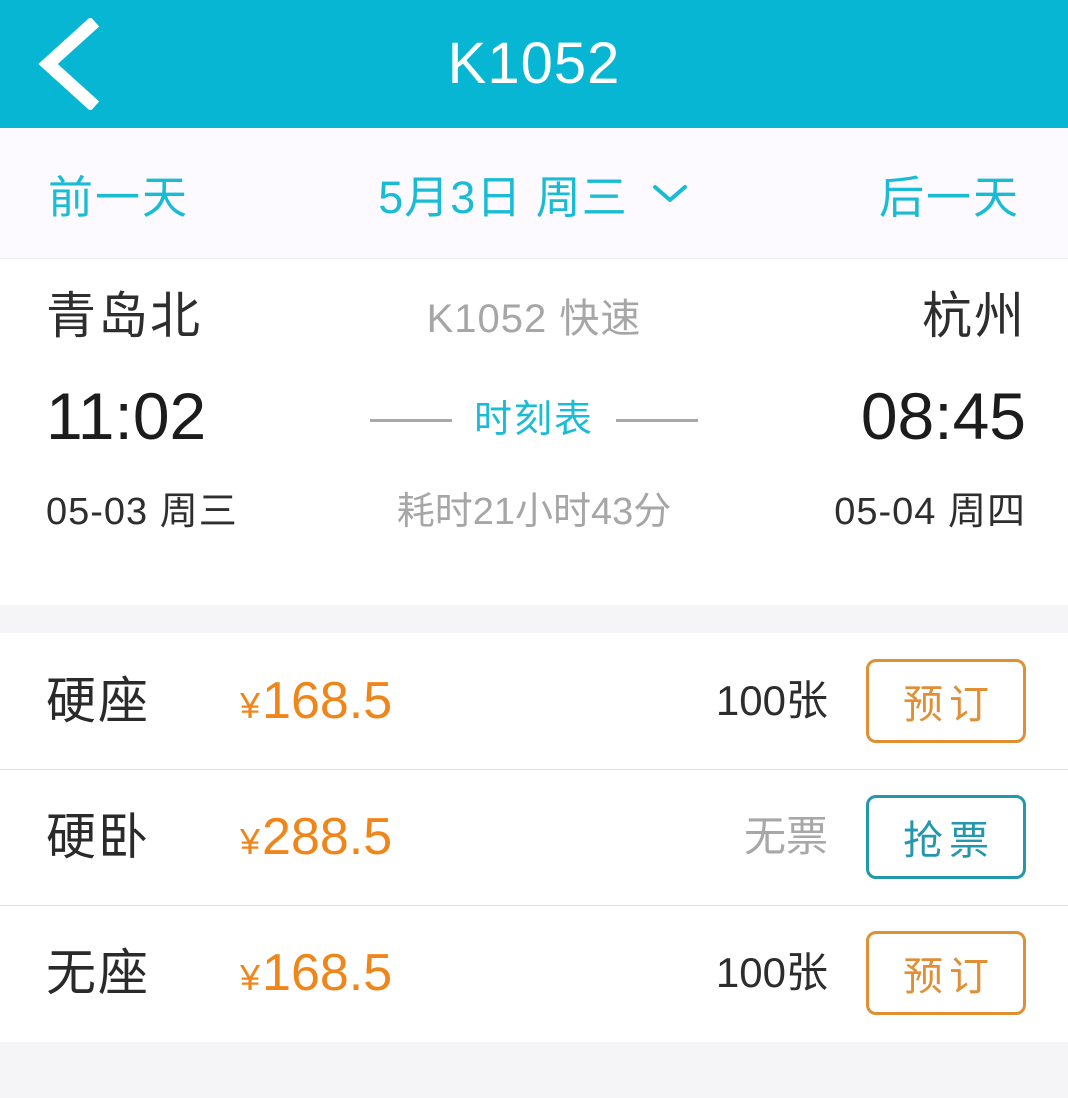 The image size is (1068, 1098). What do you see at coordinates (943, 416) in the screenshot?
I see `arrival-time: 08:45` at bounding box center [943, 416].